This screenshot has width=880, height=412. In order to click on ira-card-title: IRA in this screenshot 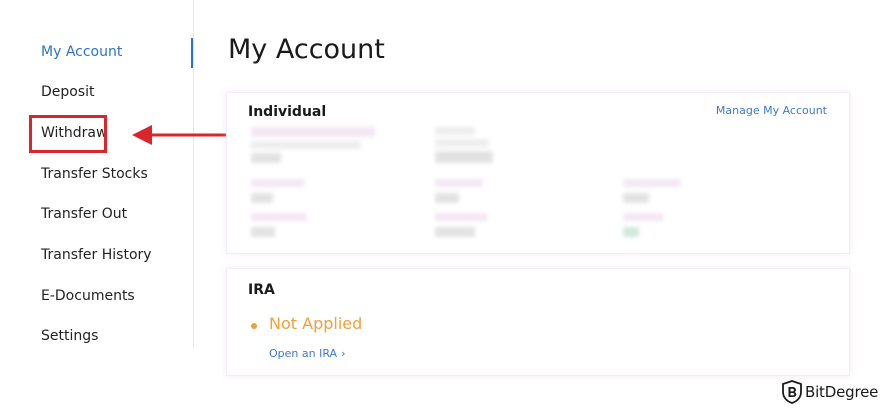, I will do `click(261, 290)`.